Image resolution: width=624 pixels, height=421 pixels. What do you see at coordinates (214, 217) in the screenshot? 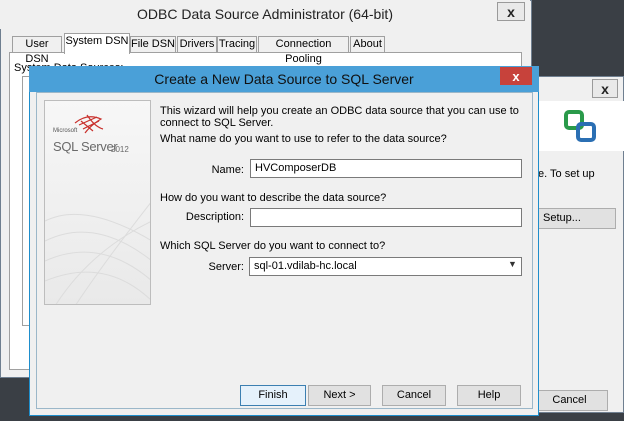
I see `description-label: Description:` at bounding box center [214, 217].